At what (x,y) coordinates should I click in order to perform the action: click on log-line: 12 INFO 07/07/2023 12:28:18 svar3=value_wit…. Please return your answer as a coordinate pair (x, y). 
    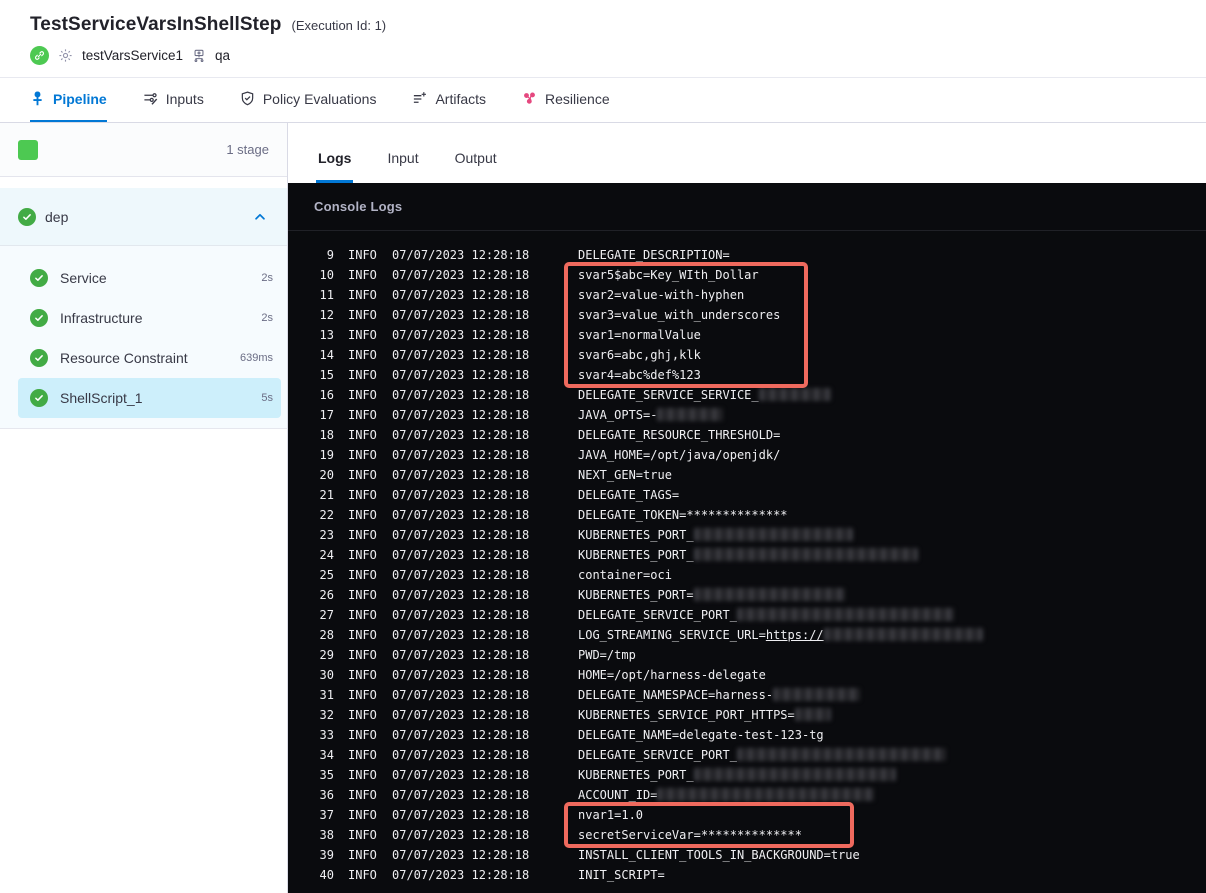
    Looking at the image, I should click on (747, 315).